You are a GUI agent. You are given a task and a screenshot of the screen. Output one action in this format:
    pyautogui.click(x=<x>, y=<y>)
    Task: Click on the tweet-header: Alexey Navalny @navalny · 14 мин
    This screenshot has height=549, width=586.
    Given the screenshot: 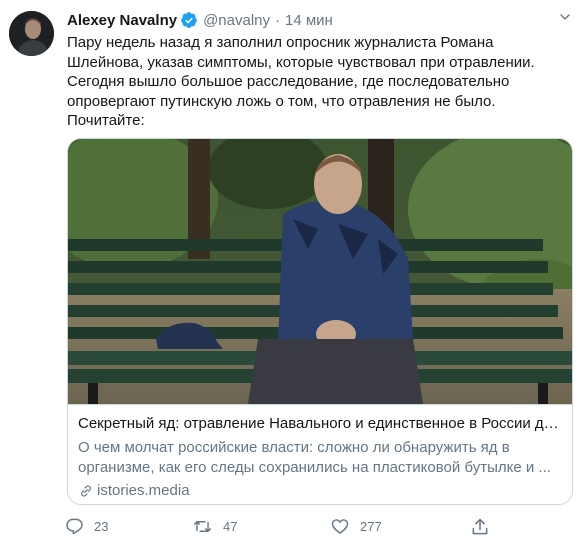 What is the action you would take?
    pyautogui.click(x=200, y=20)
    